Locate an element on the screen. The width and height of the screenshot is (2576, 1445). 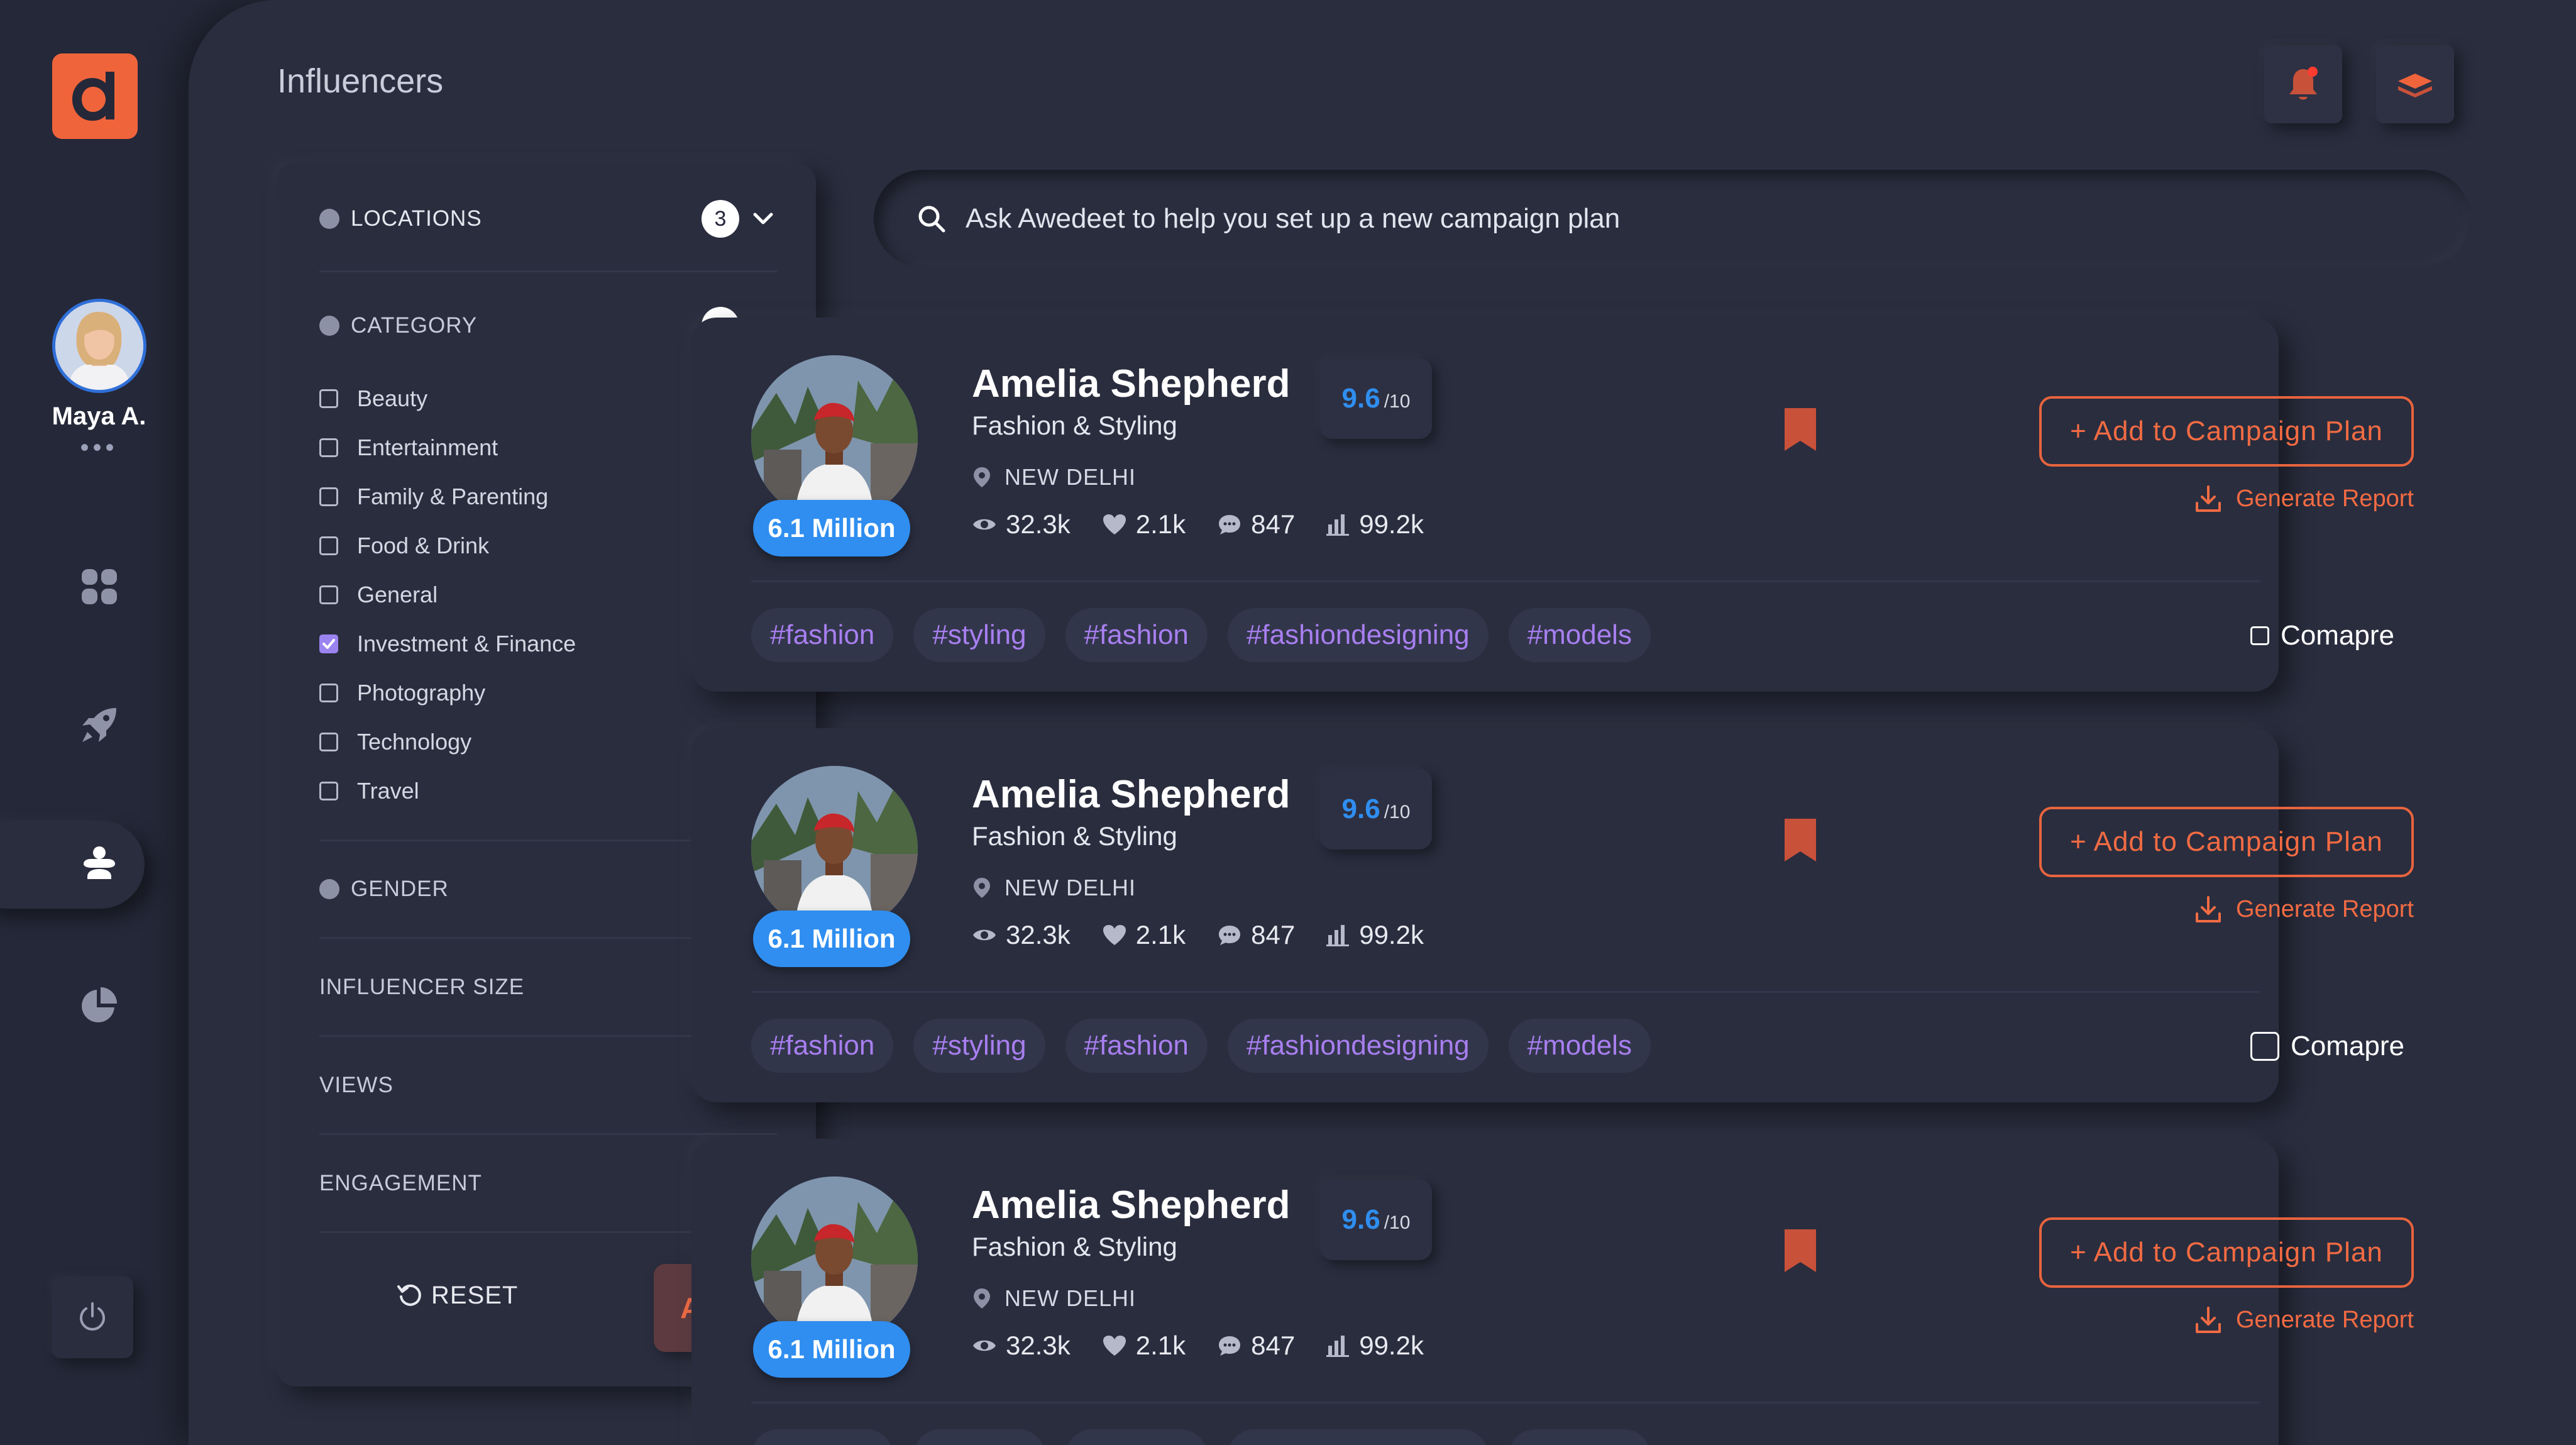
logout-button is located at coordinates (92, 1317).